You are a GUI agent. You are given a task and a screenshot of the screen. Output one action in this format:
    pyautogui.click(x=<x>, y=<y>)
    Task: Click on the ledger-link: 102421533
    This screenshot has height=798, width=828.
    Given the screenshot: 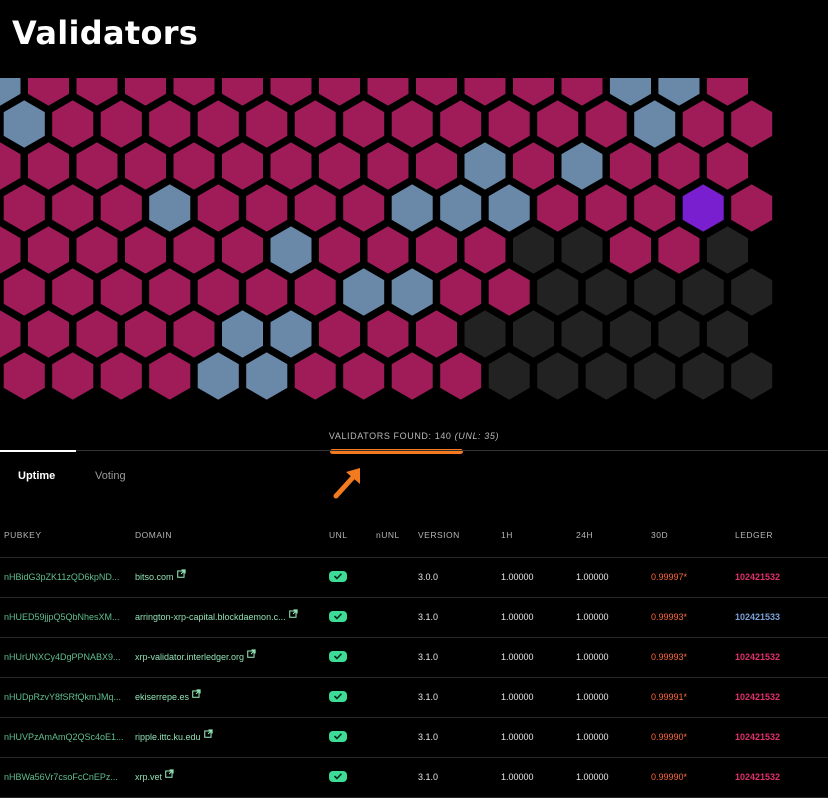 What is the action you would take?
    pyautogui.click(x=775, y=617)
    